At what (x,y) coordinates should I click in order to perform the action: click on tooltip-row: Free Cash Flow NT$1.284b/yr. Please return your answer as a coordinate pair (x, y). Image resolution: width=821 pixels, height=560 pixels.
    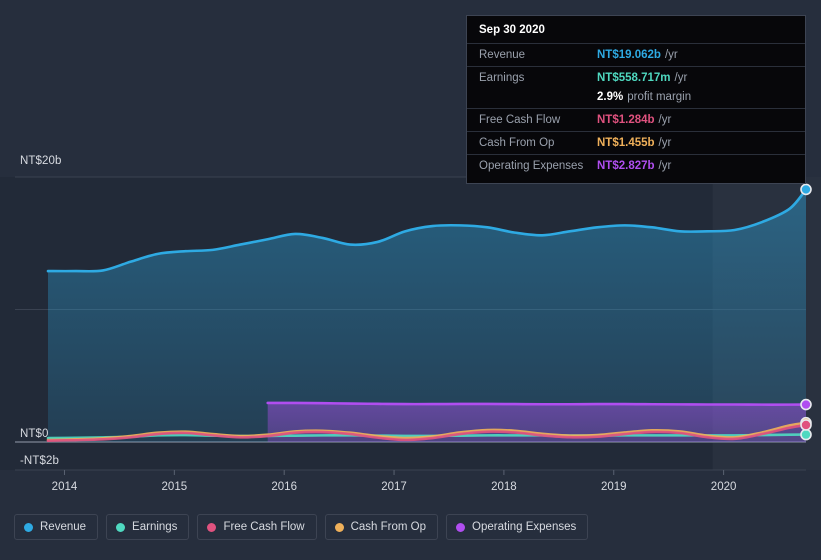
    Looking at the image, I should click on (636, 119).